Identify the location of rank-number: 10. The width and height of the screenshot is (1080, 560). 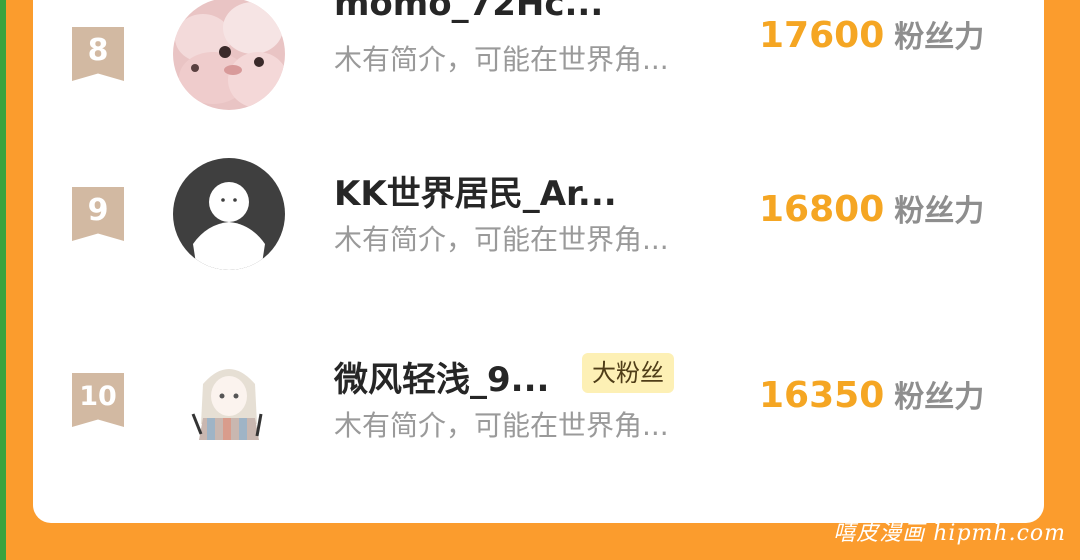
(98, 396).